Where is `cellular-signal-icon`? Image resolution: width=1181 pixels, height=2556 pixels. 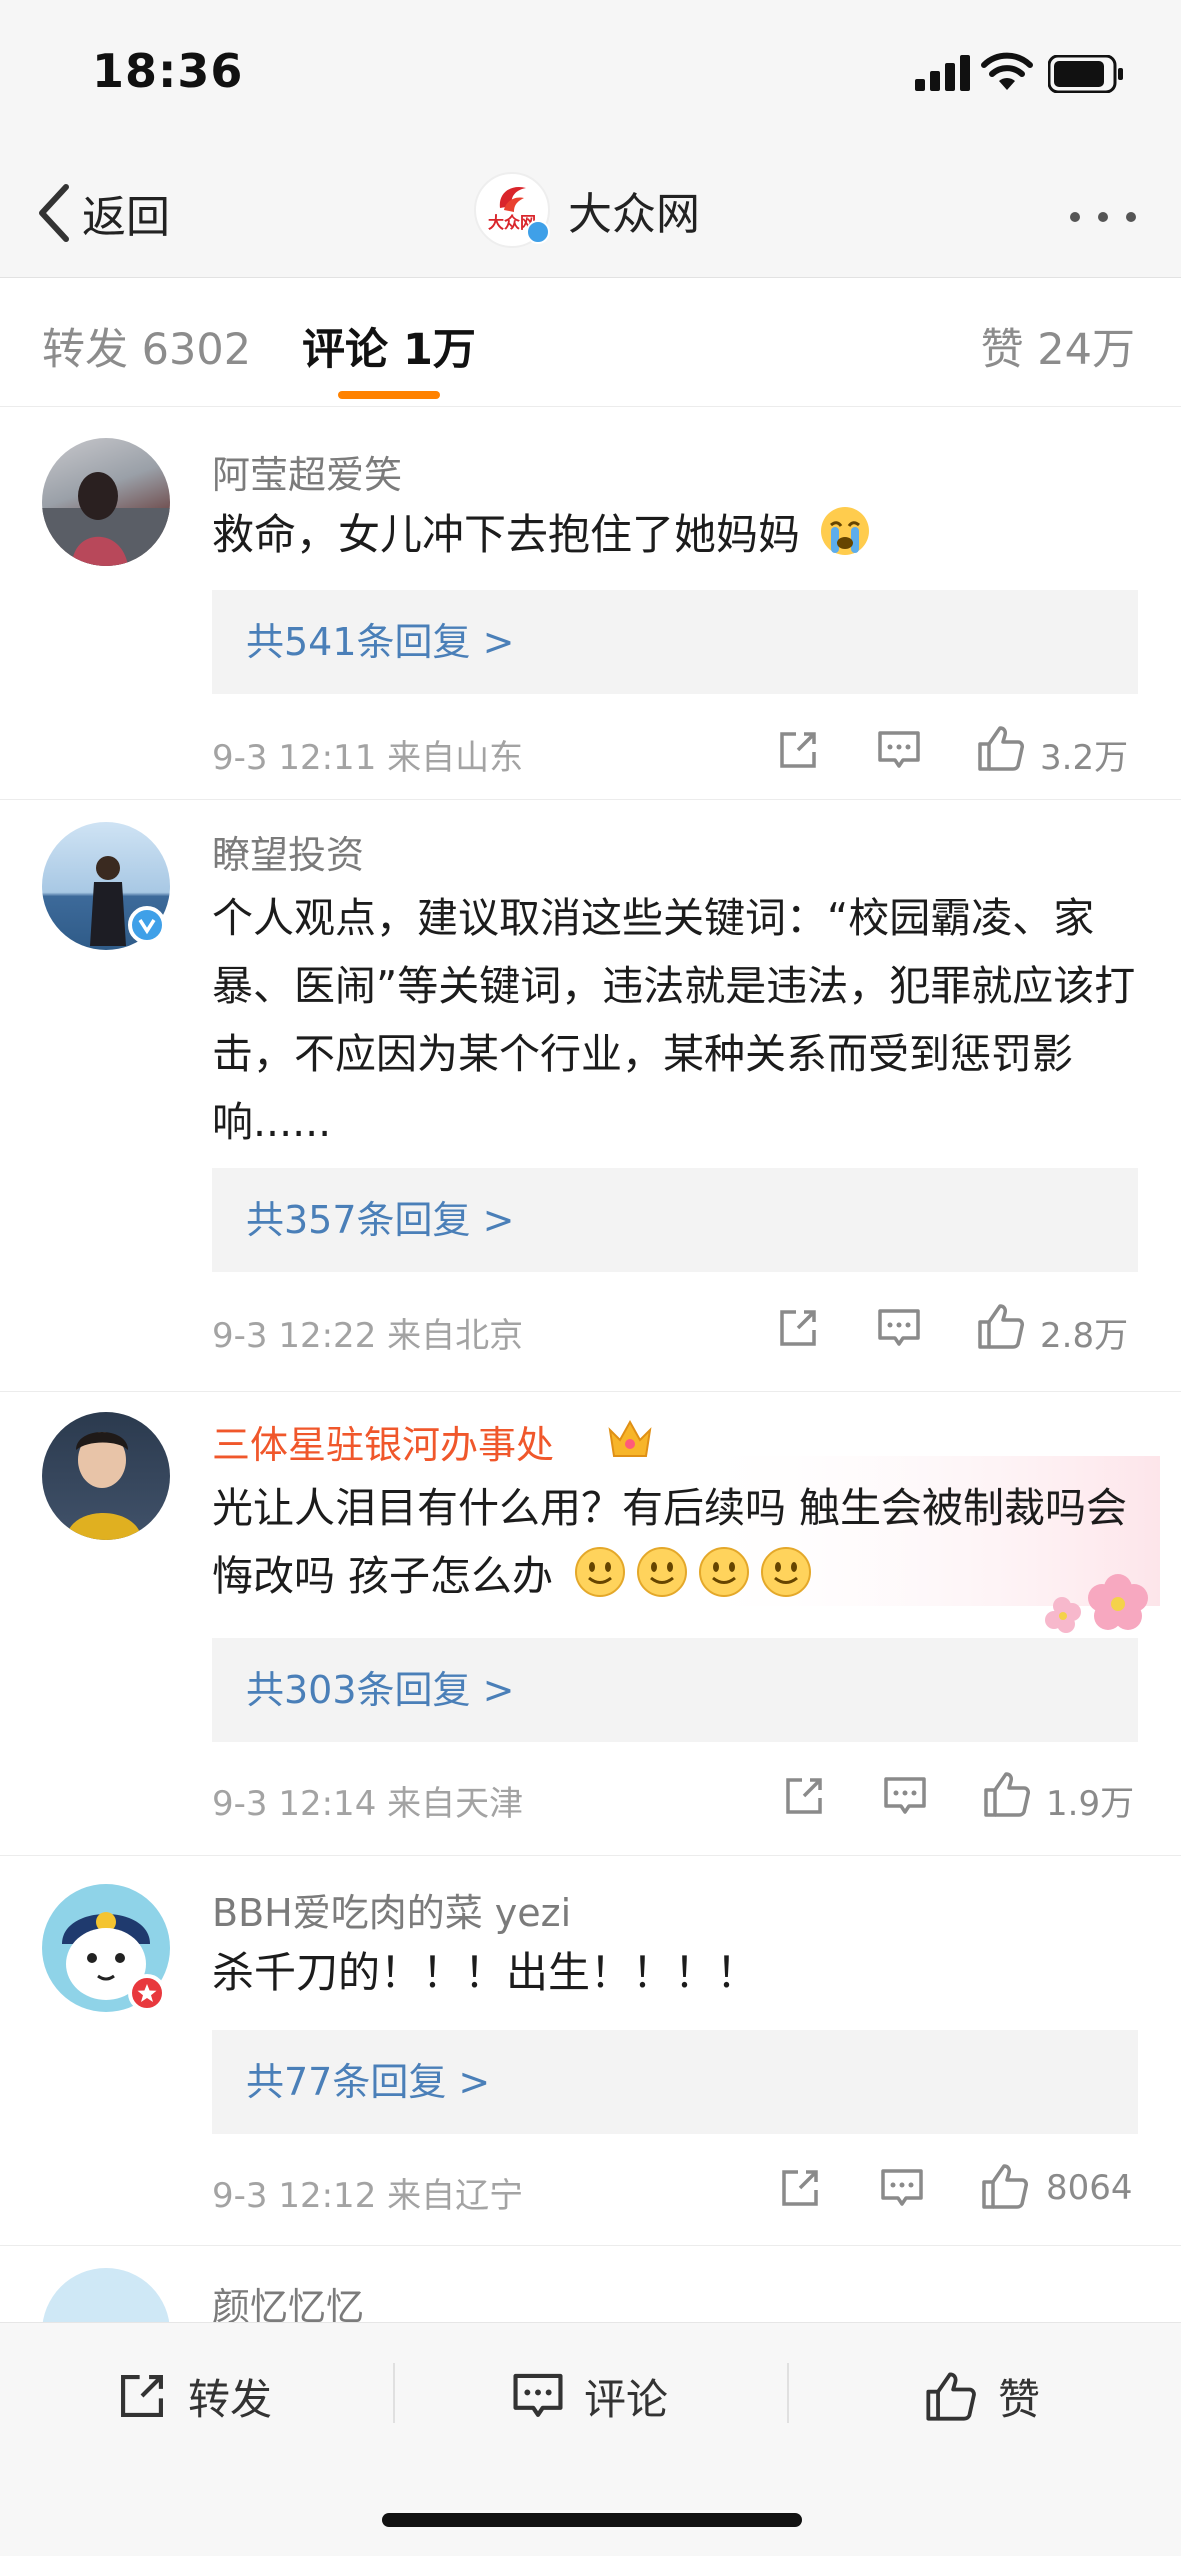
cellular-signal-icon is located at coordinates (942, 73).